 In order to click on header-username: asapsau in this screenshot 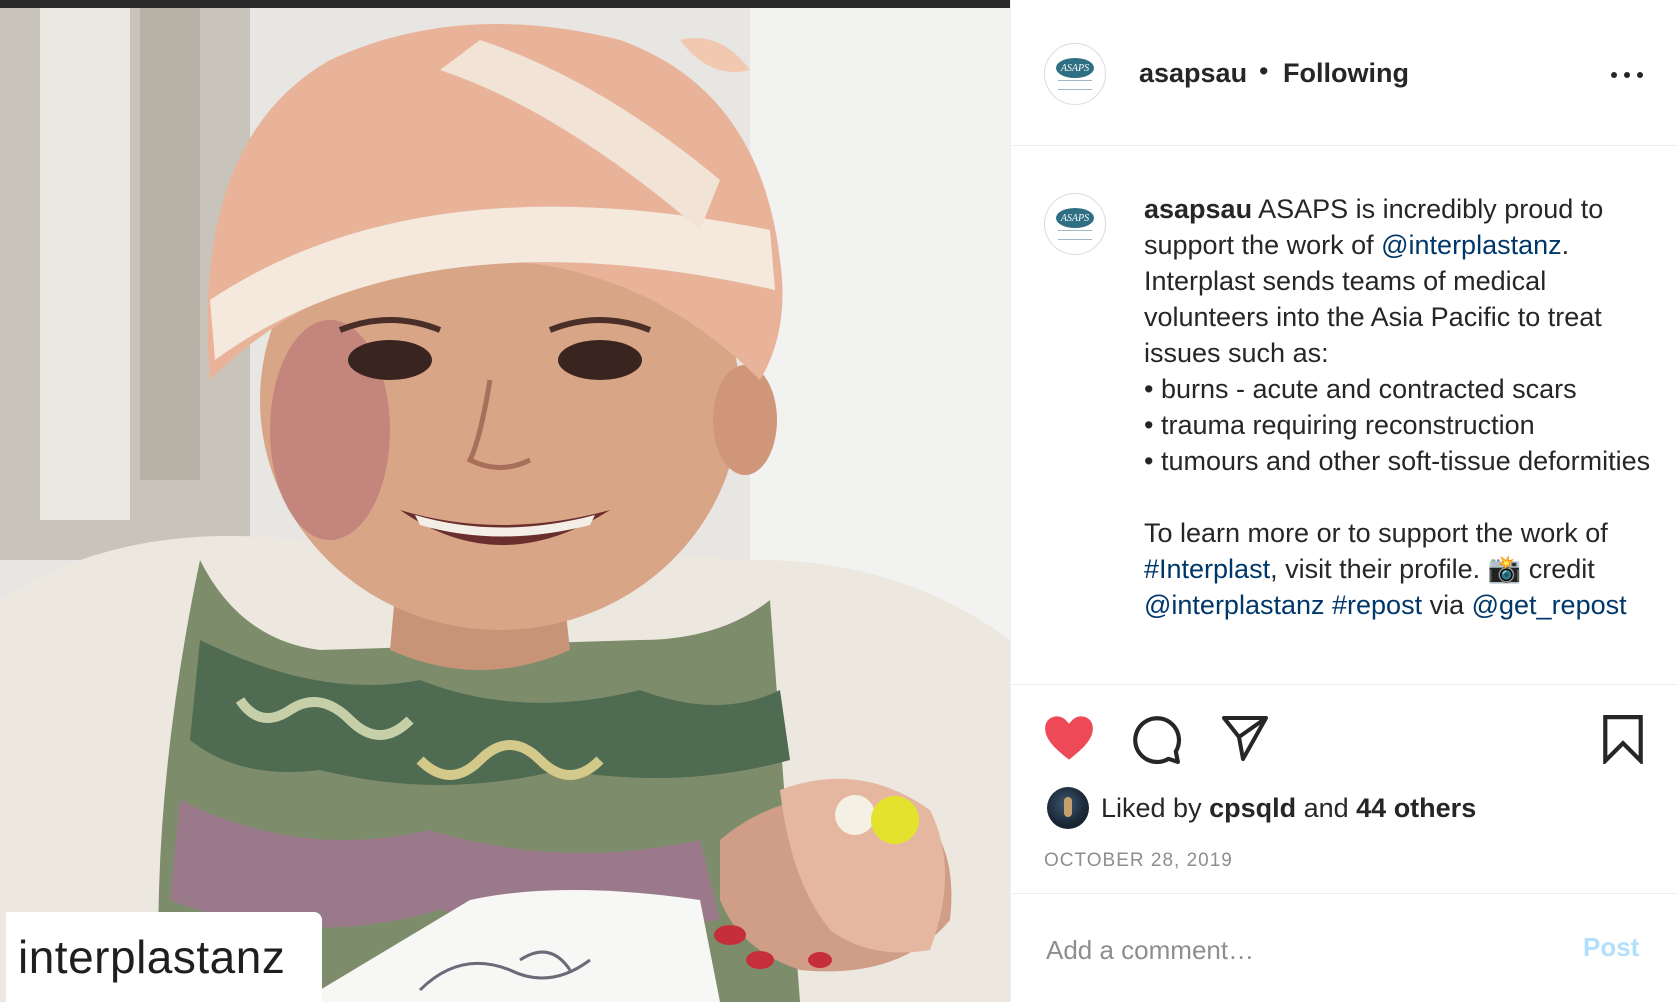, I will do `click(1193, 73)`.